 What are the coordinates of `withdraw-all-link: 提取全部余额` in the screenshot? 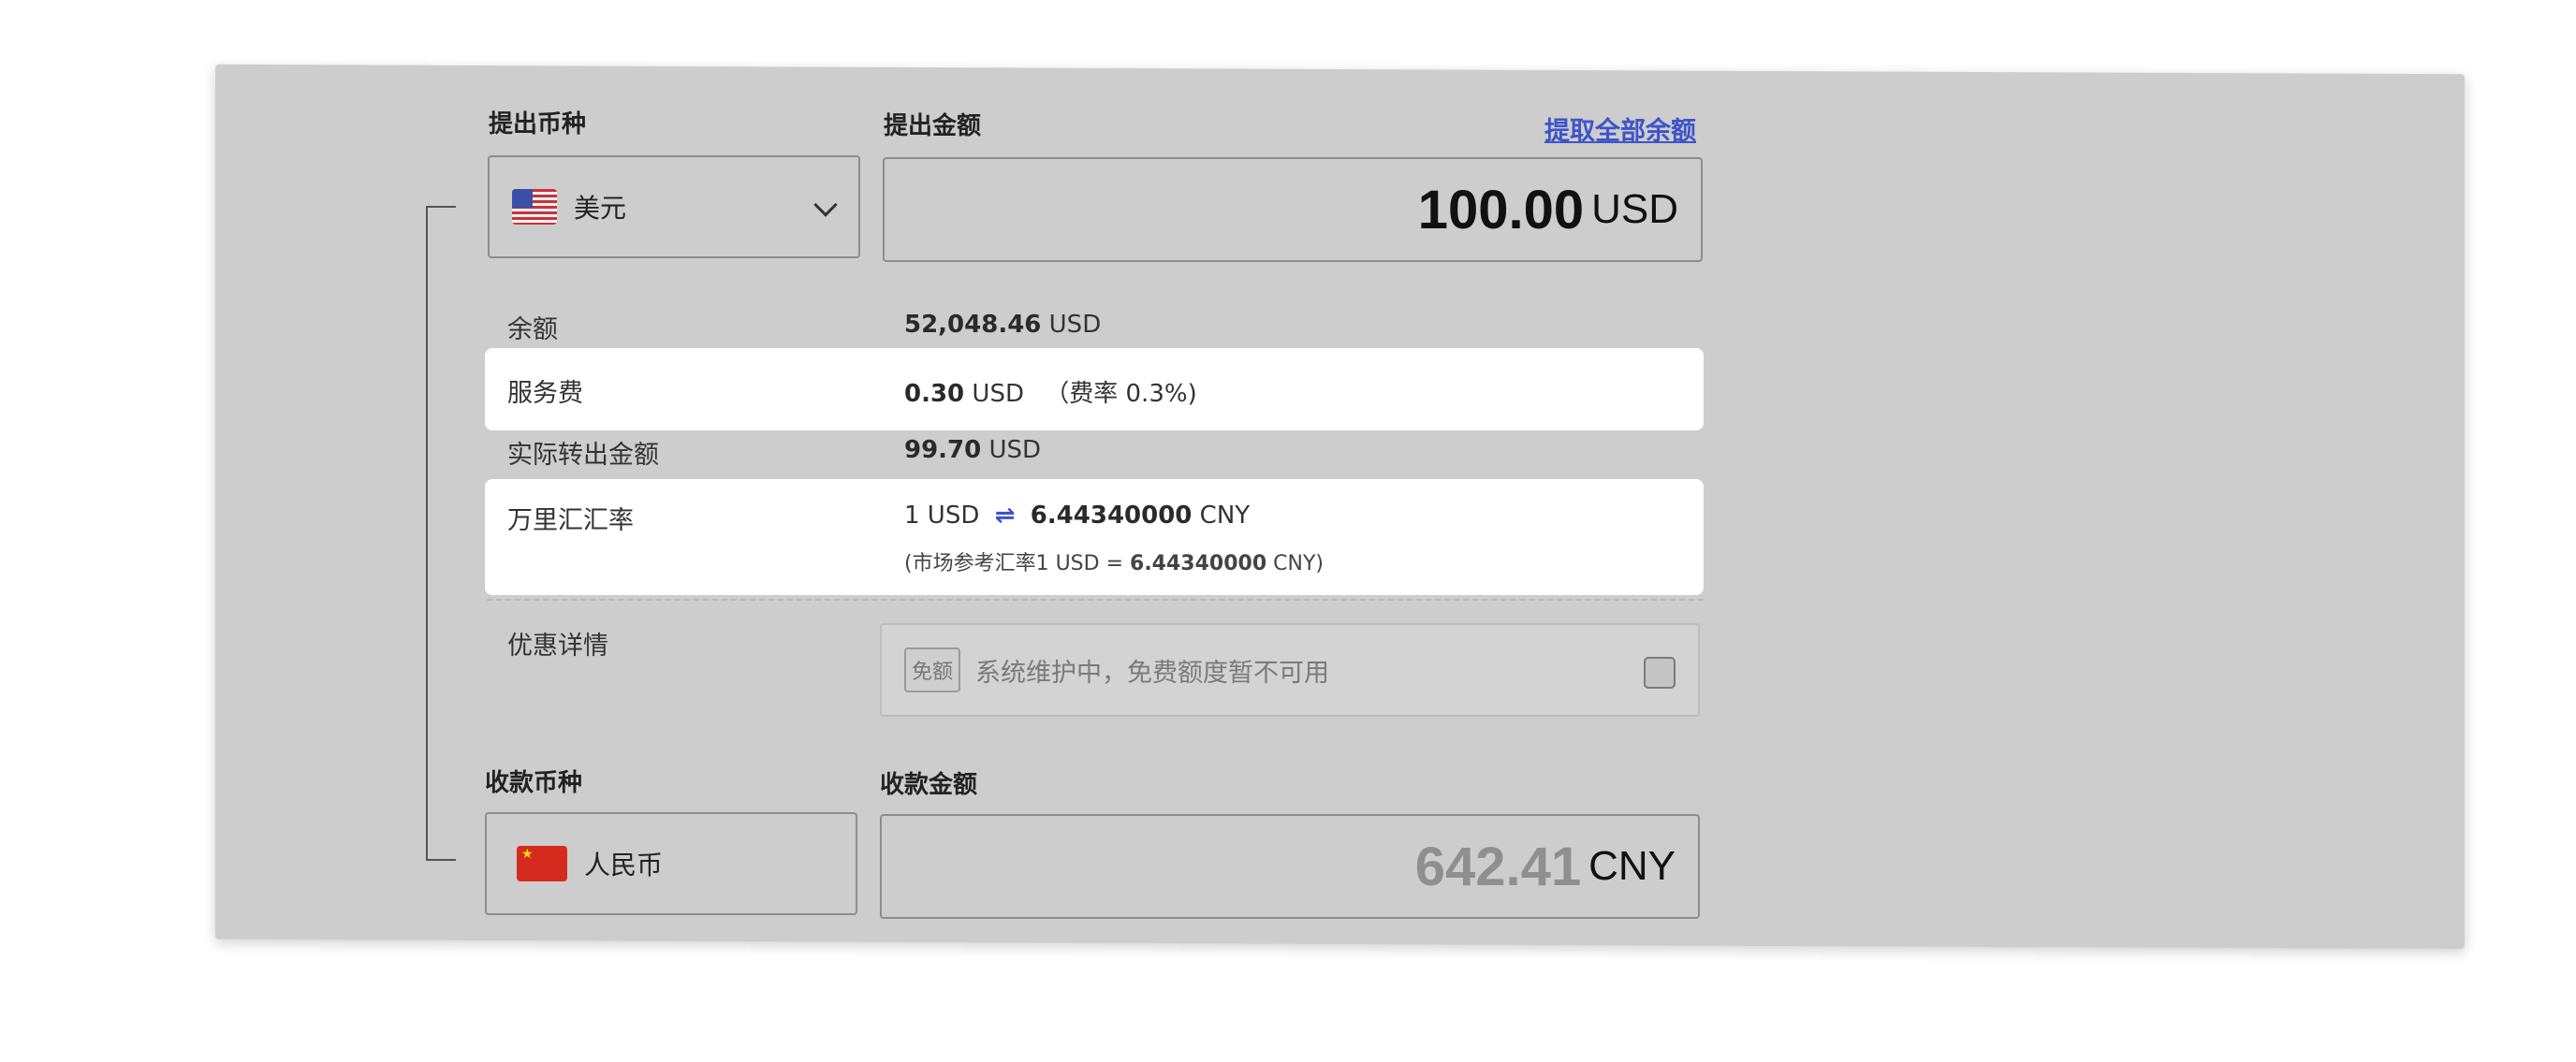 It's located at (1620, 128).